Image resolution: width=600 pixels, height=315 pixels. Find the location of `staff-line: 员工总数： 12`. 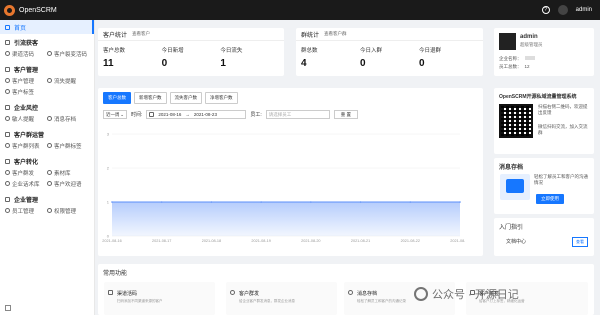

staff-line: 员工总数： 12 is located at coordinates (514, 66).